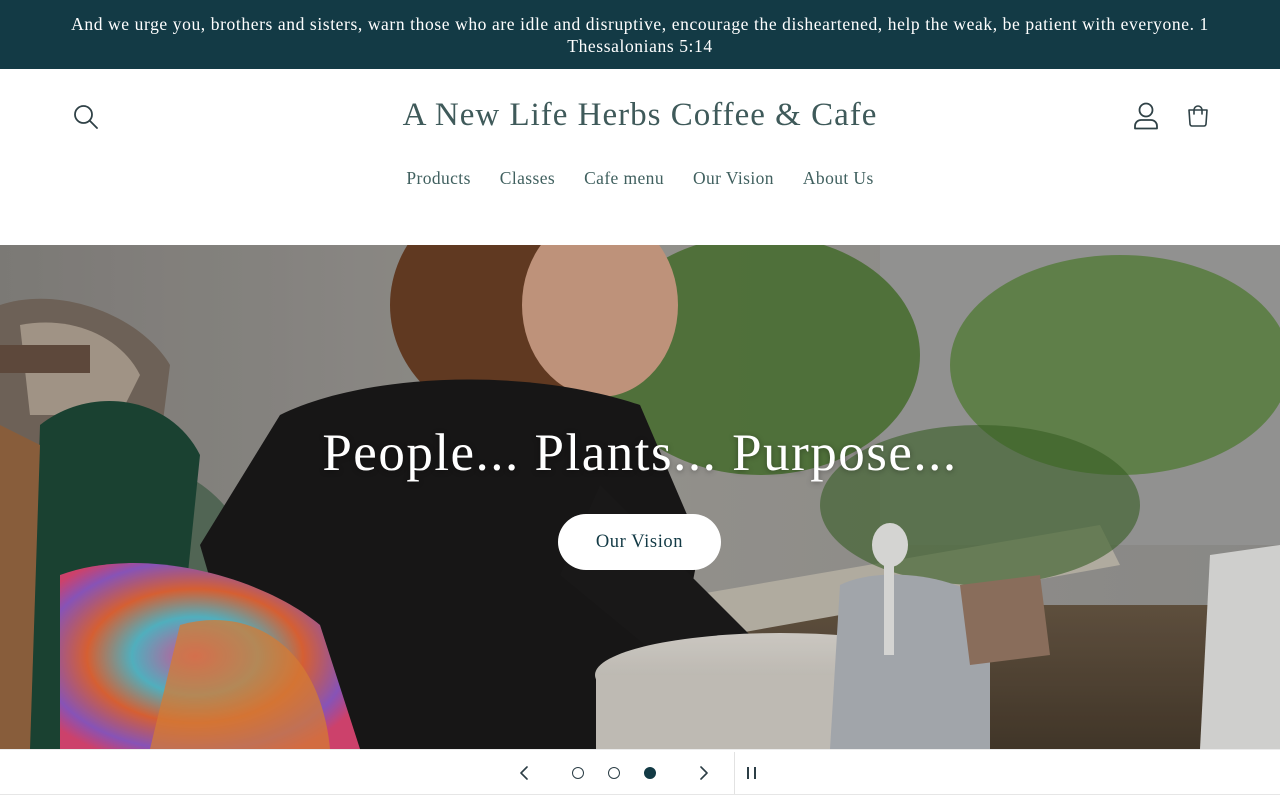 Image resolution: width=1280 pixels, height=800 pixels. I want to click on cart-button, so click(1198, 116).